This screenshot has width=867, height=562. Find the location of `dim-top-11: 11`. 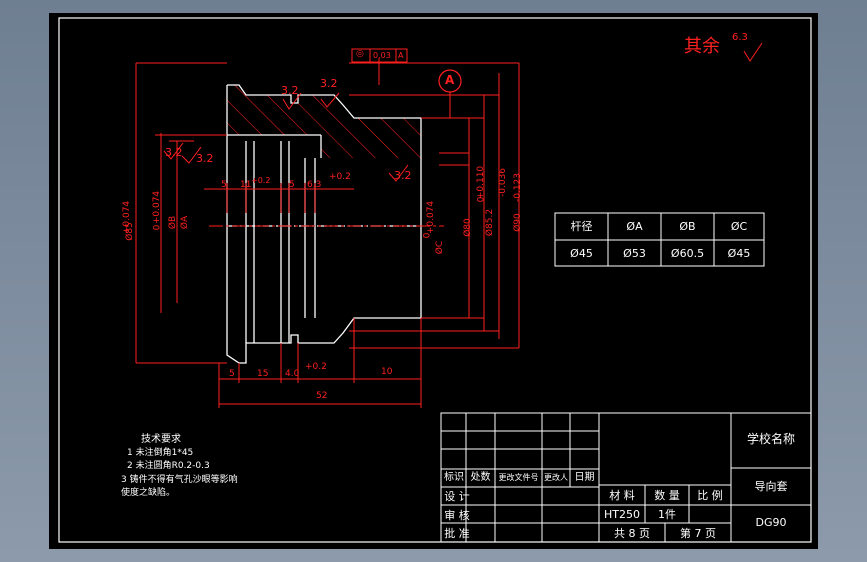

dim-top-11: 11 is located at coordinates (246, 185).